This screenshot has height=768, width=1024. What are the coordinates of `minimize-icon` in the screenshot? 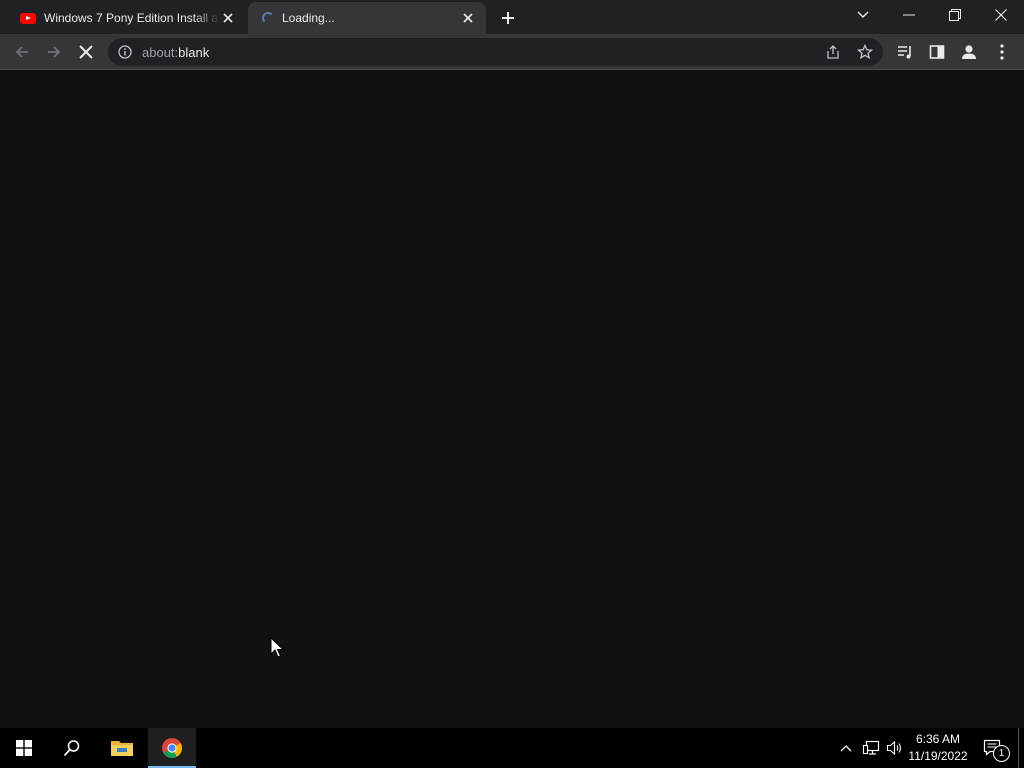 It's located at (909, 15).